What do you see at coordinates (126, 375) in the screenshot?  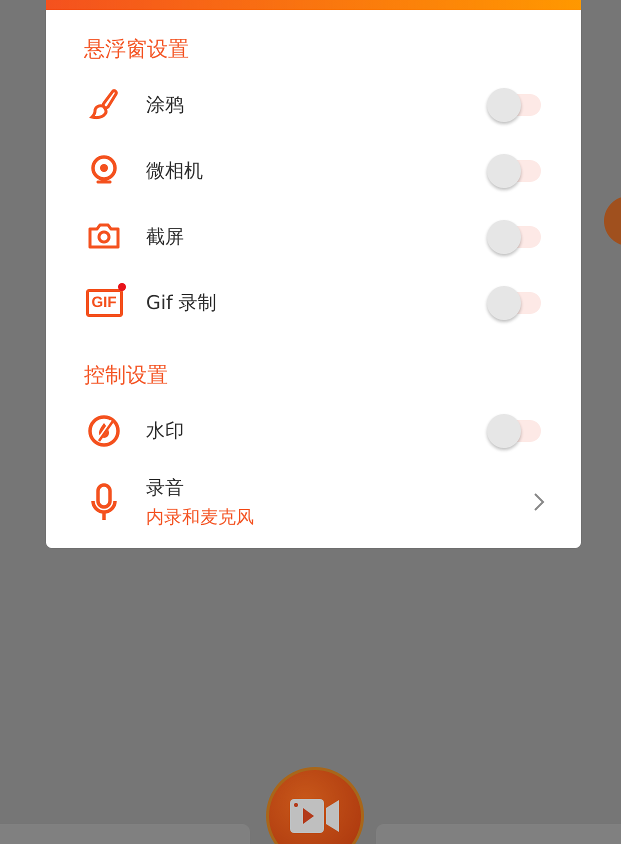 I see `section-title: 控制设置` at bounding box center [126, 375].